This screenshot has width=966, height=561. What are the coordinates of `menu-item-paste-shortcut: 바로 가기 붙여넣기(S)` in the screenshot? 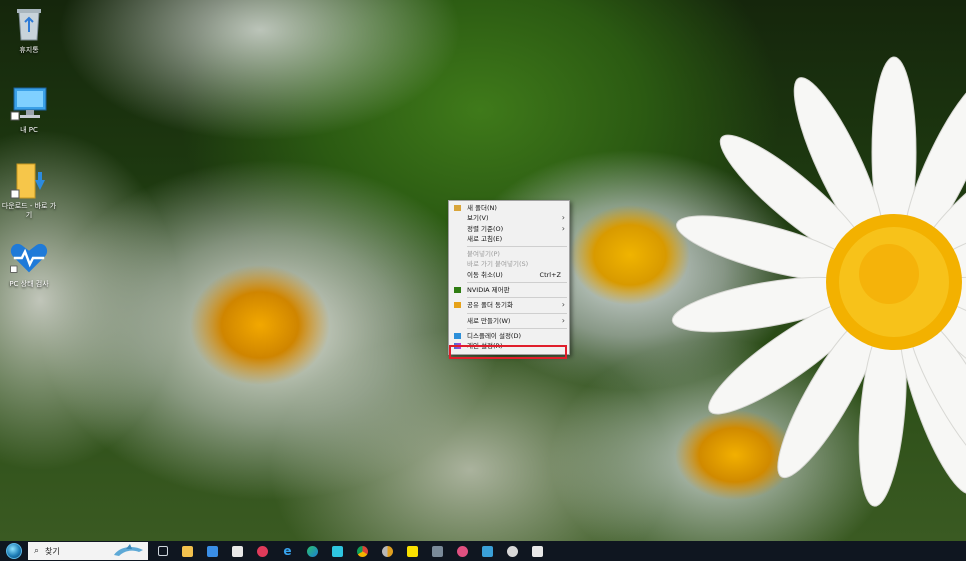 It's located at (498, 264).